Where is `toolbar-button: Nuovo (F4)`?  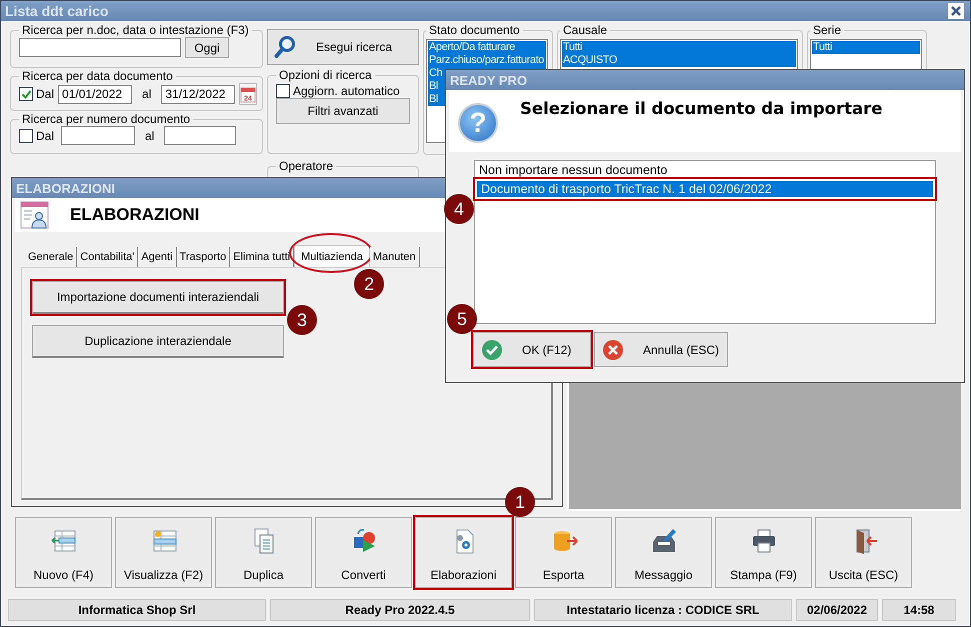 toolbar-button: Nuovo (F4) is located at coordinates (63, 552).